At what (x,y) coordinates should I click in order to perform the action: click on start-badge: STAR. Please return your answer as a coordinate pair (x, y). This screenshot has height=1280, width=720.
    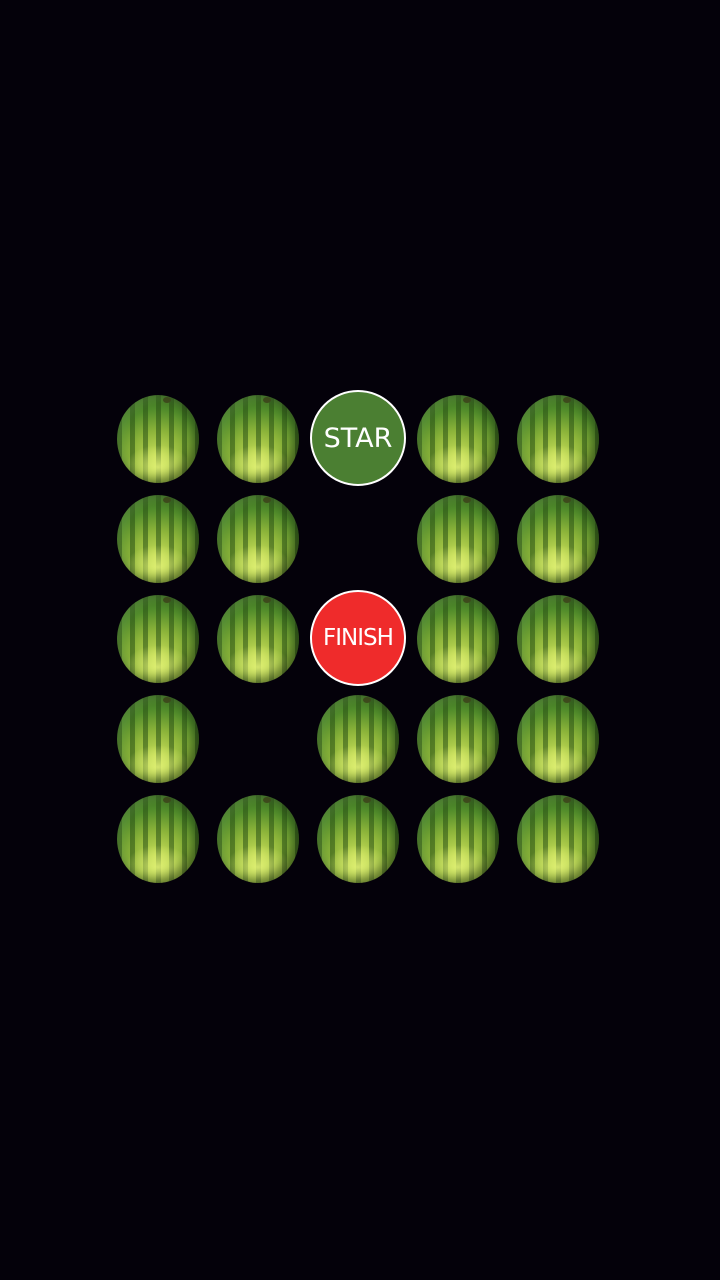
    Looking at the image, I should click on (358, 438).